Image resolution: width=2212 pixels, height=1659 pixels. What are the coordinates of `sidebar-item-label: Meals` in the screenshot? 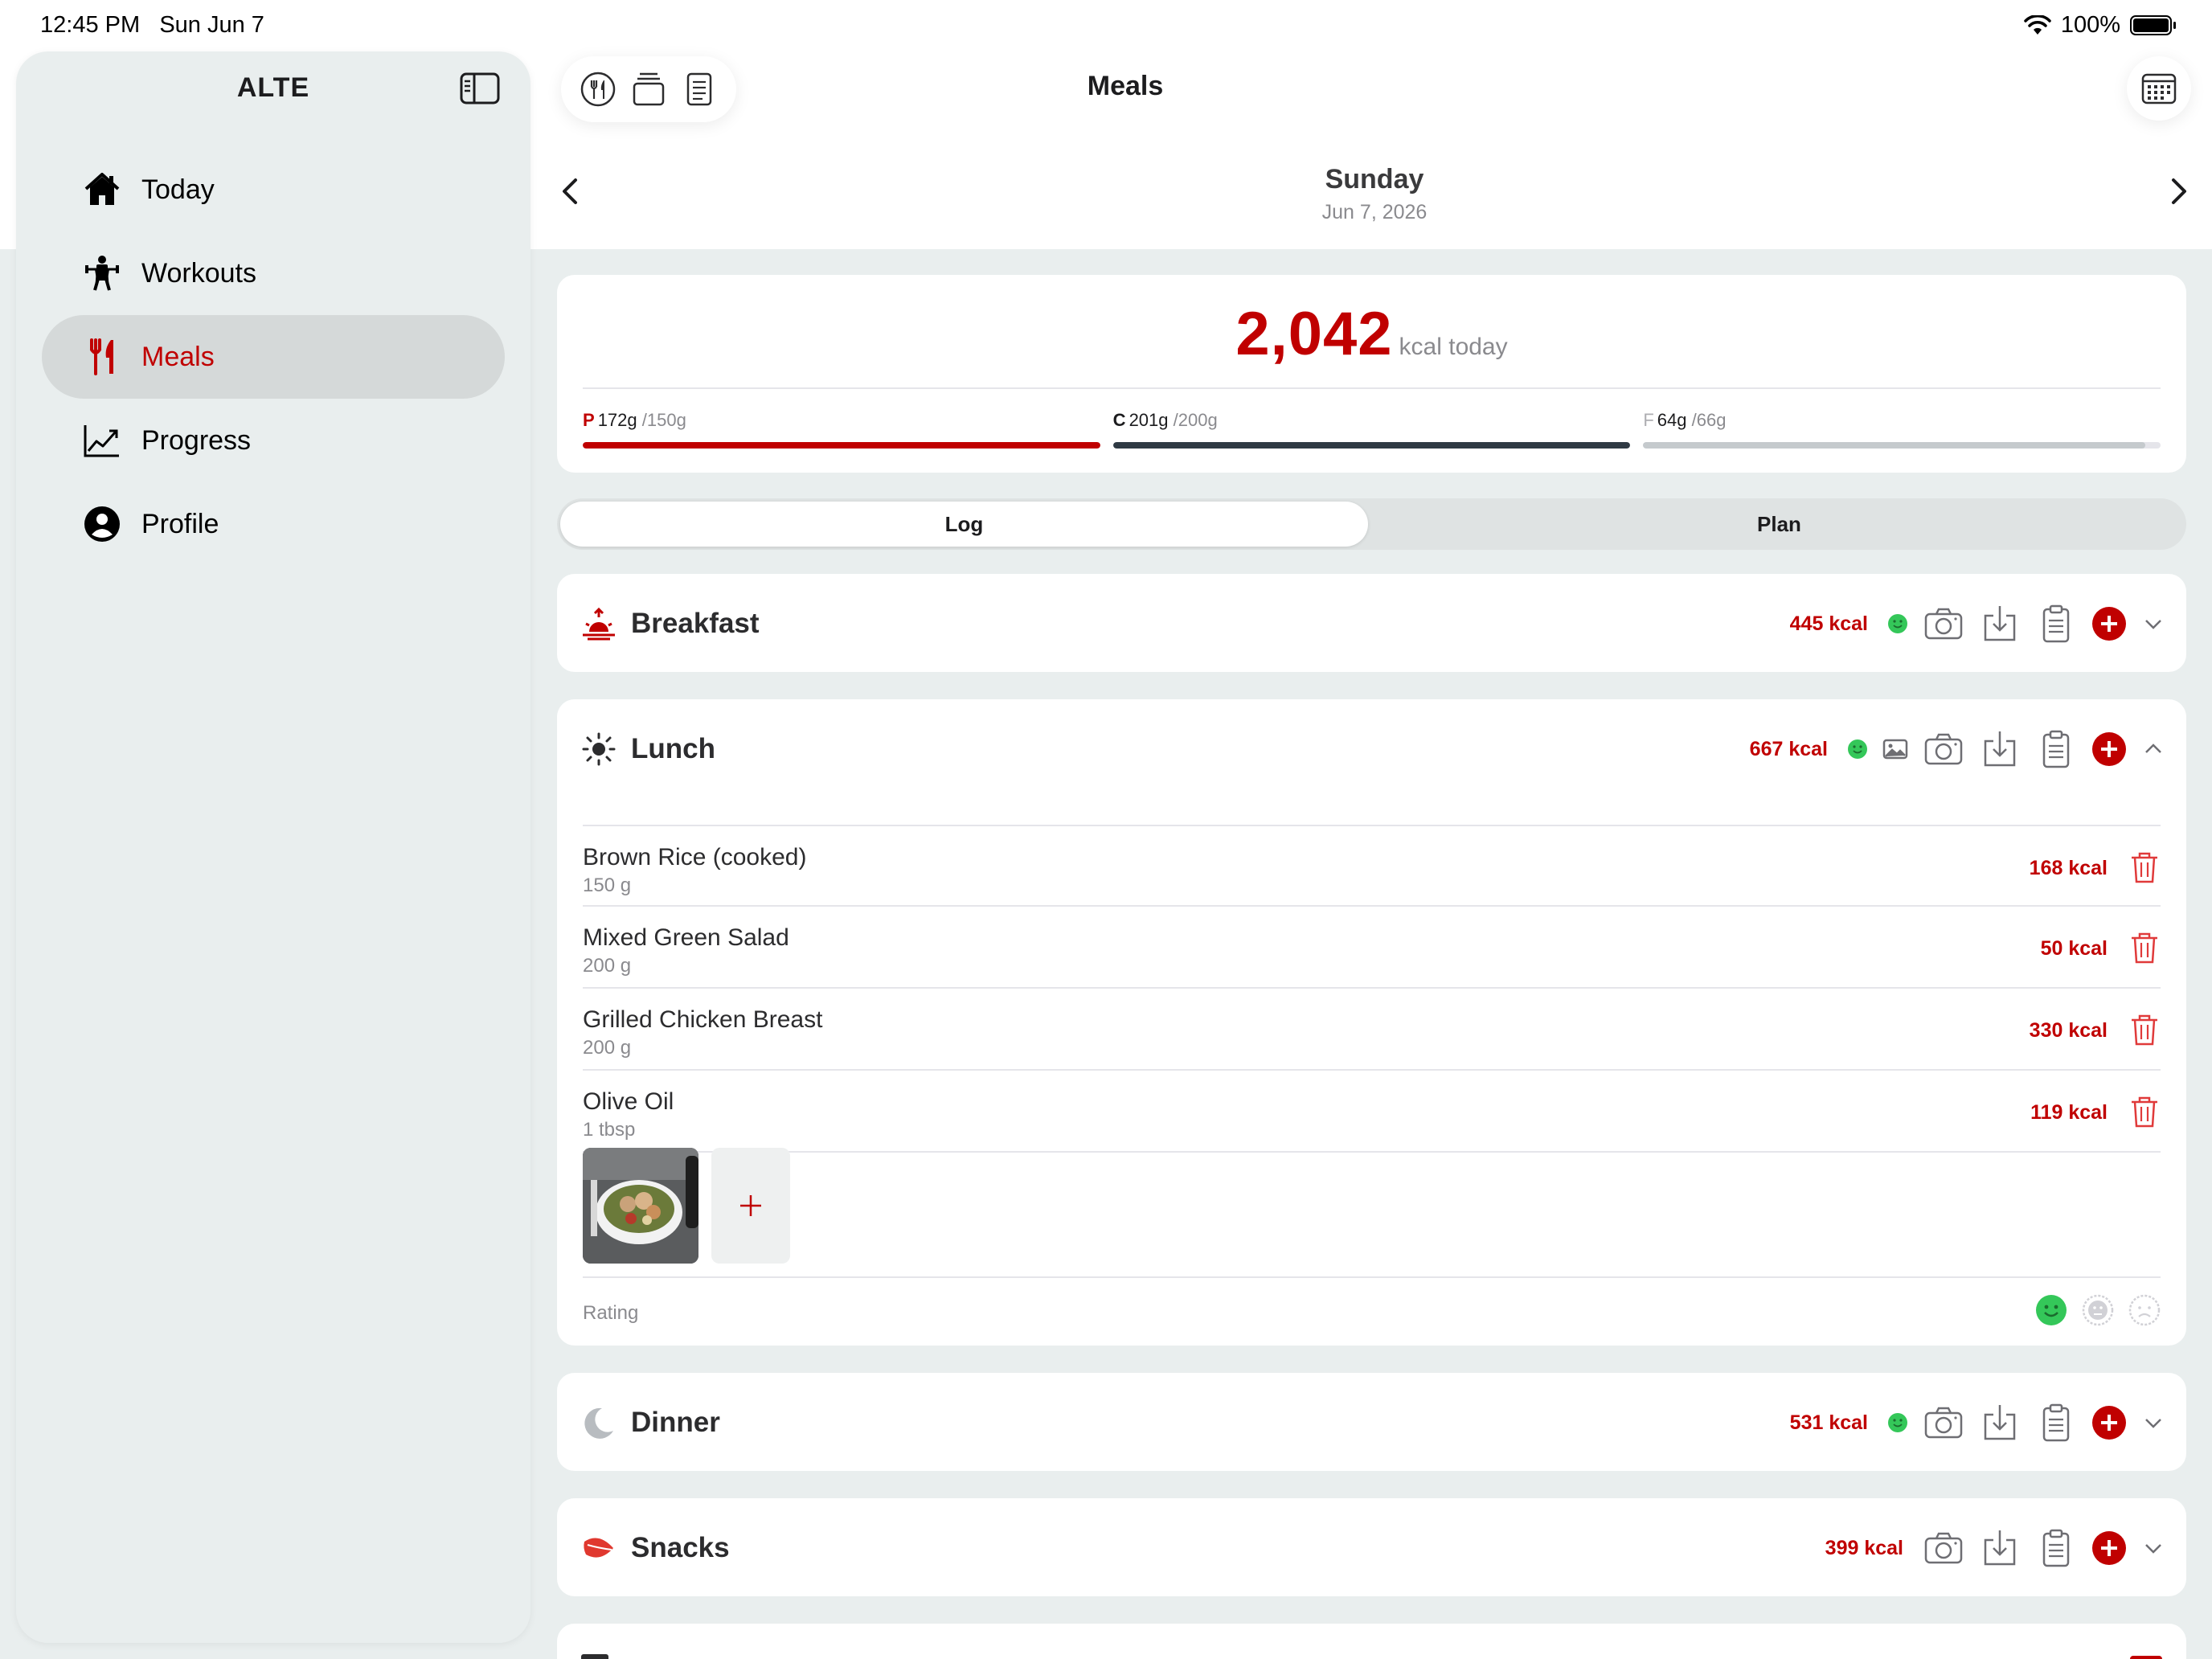 It's located at (178, 356).